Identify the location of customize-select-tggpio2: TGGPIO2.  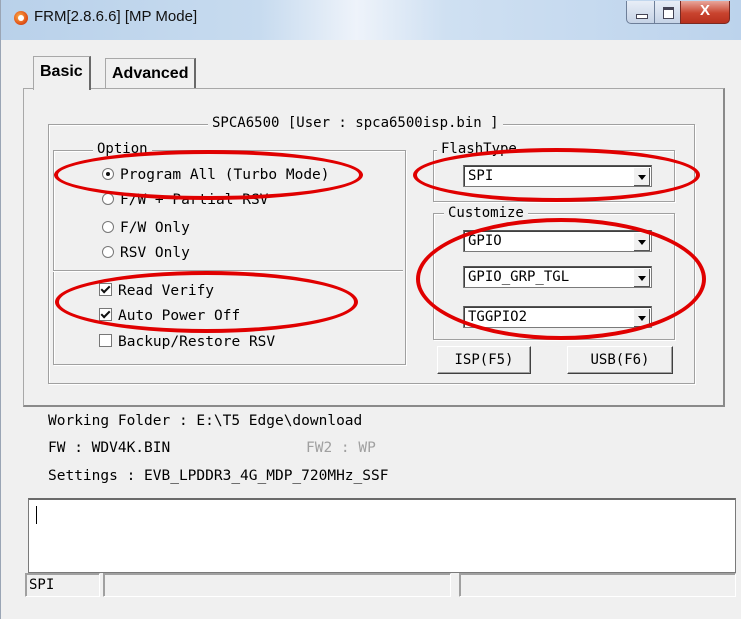
(557, 317).